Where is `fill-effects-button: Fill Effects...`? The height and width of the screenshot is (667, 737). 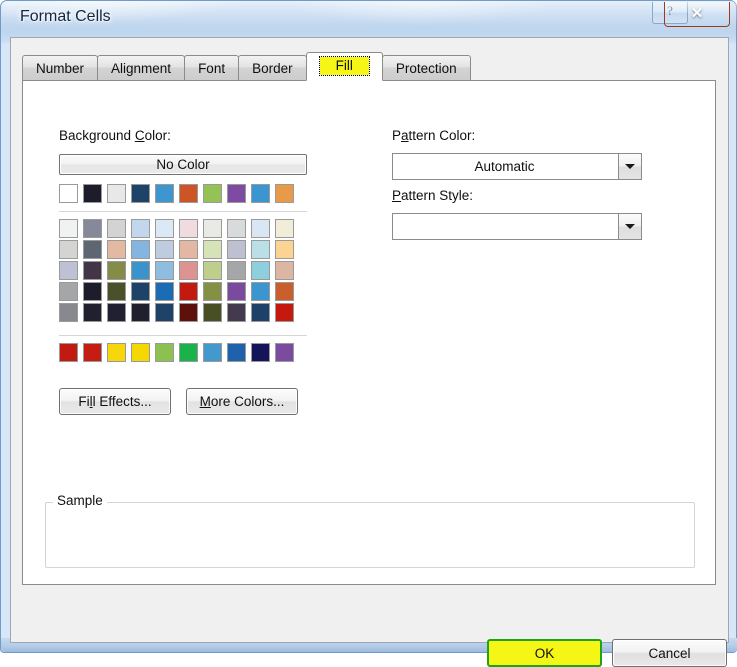
fill-effects-button: Fill Effects... is located at coordinates (115, 401).